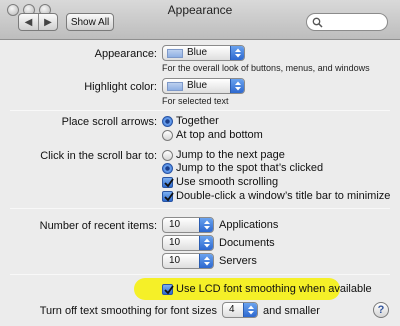 Image resolution: width=400 pixels, height=326 pixels. I want to click on back-button: ◀, so click(28, 22).